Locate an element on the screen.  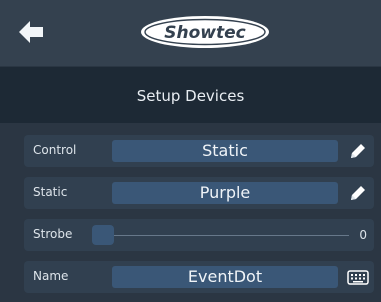
page-title: Setup Devices is located at coordinates (190, 96).